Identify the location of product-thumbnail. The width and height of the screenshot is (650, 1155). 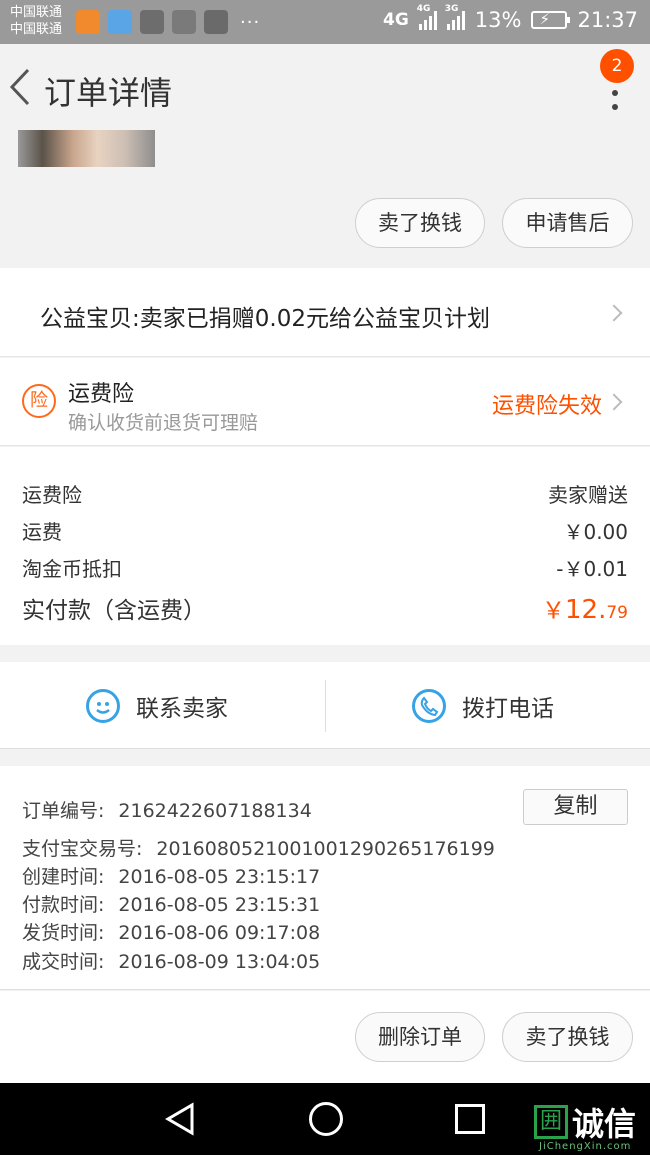
(86, 148).